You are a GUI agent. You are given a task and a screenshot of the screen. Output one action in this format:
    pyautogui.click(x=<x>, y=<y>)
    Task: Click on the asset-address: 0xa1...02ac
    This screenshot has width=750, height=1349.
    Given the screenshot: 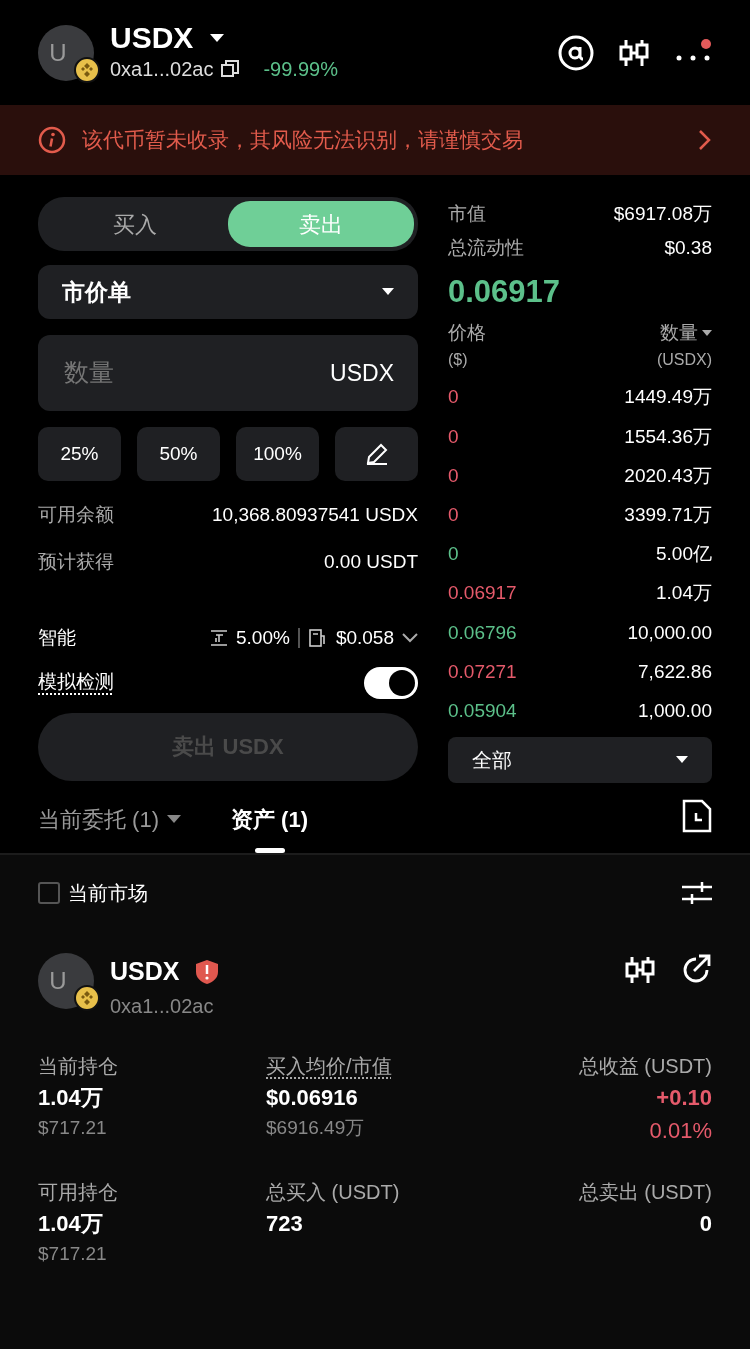 What is the action you would take?
    pyautogui.click(x=162, y=1005)
    